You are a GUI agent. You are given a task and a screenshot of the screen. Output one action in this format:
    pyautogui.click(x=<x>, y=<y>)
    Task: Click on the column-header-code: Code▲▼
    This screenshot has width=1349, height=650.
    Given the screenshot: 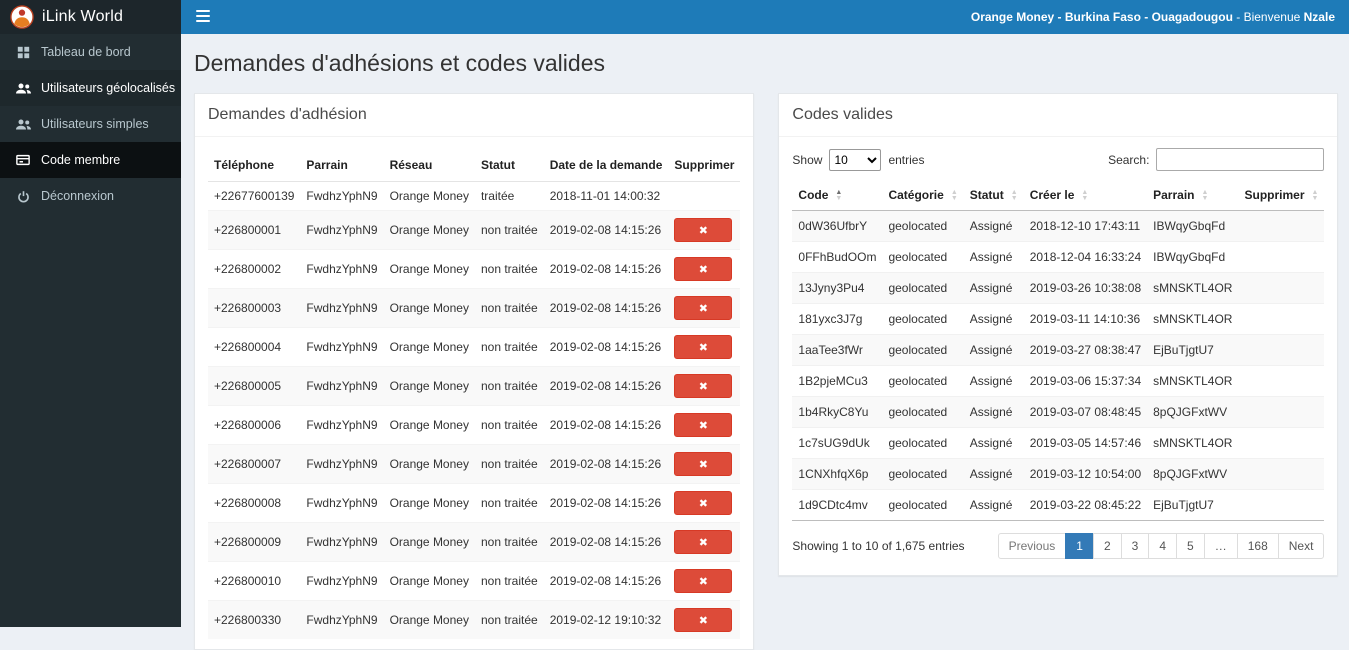 What is the action you would take?
    pyautogui.click(x=837, y=195)
    